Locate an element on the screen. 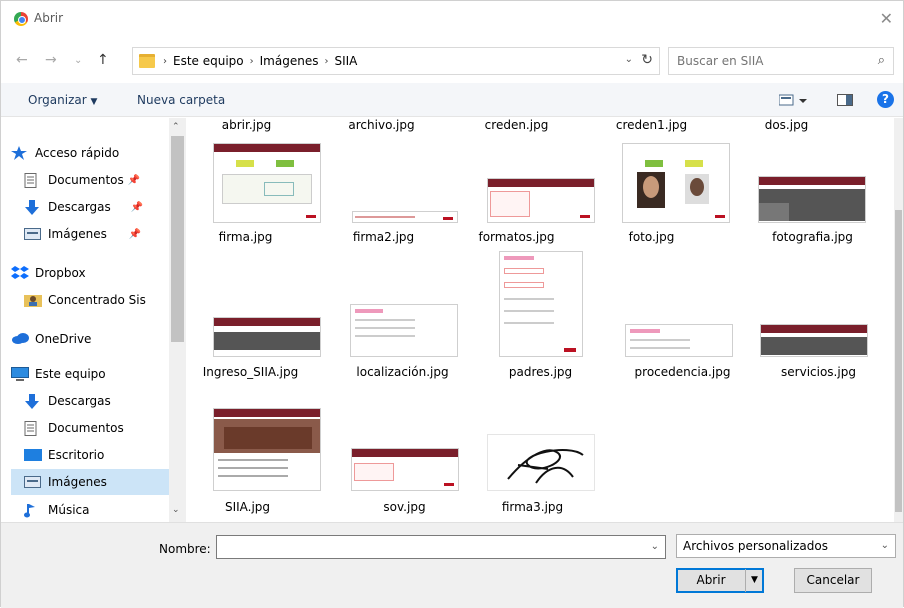 This screenshot has height=608, width=904. sidebar-item-musica: Música is located at coordinates (105, 509).